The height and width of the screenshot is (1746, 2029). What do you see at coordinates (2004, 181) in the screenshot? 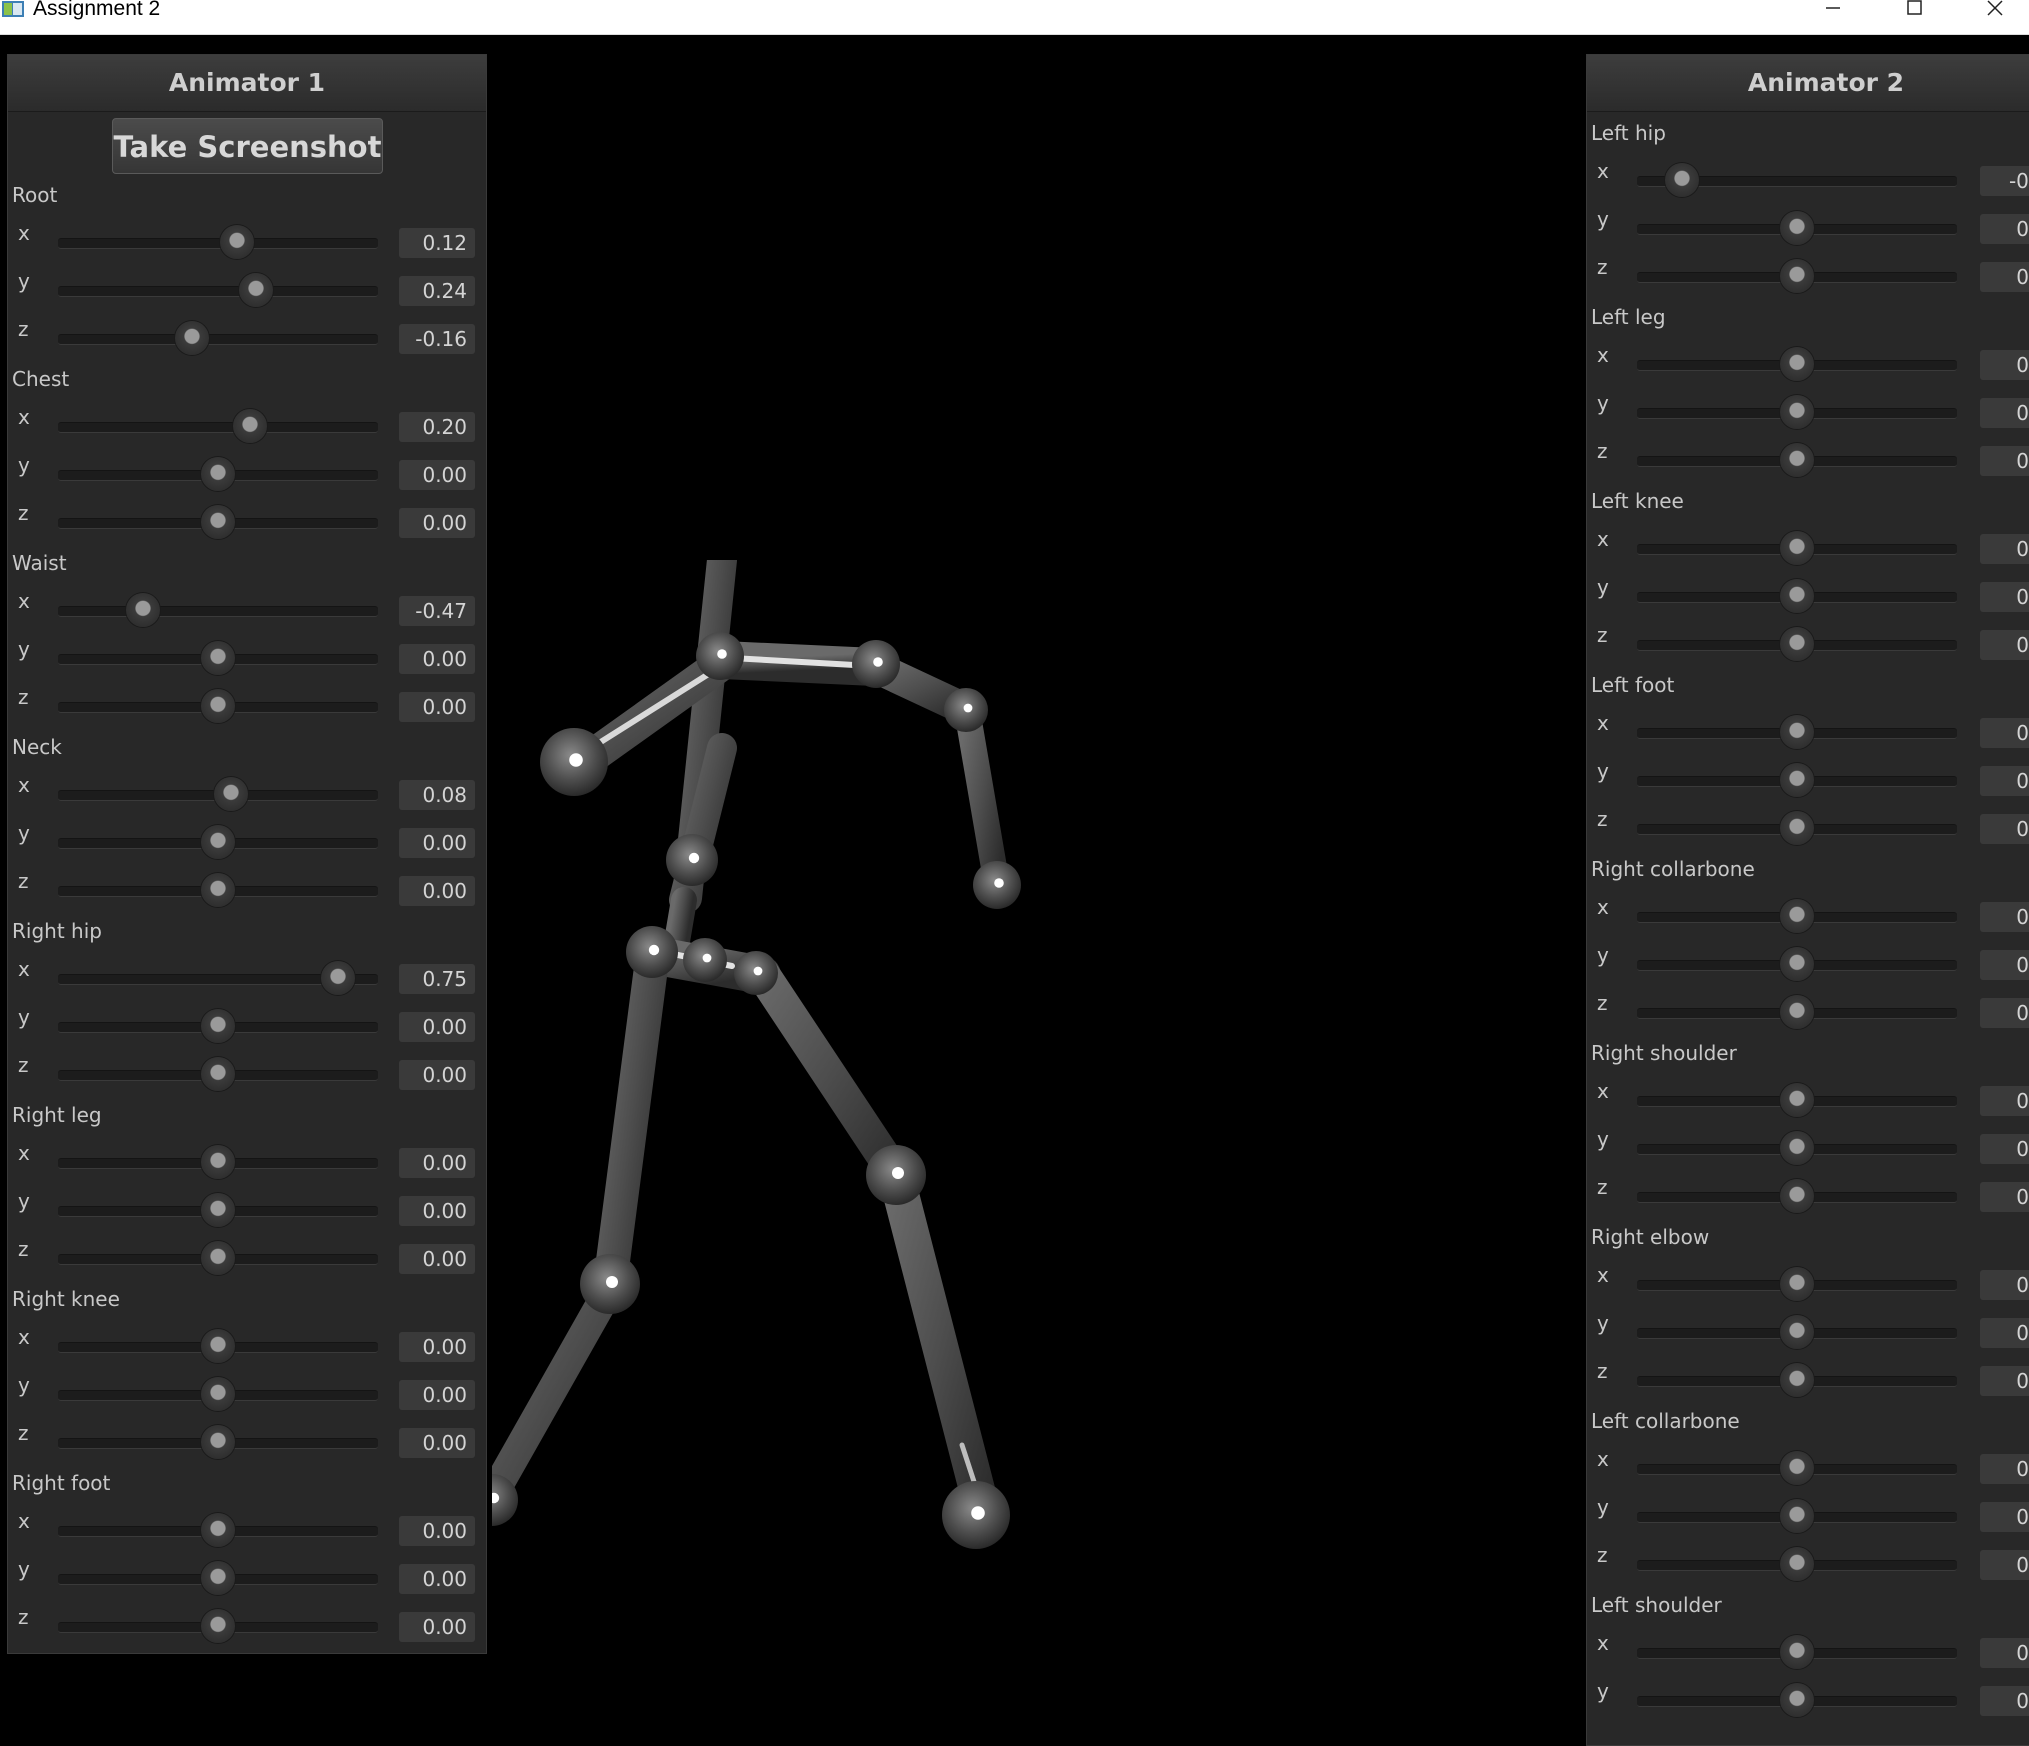
I see `value-field: -0.7` at bounding box center [2004, 181].